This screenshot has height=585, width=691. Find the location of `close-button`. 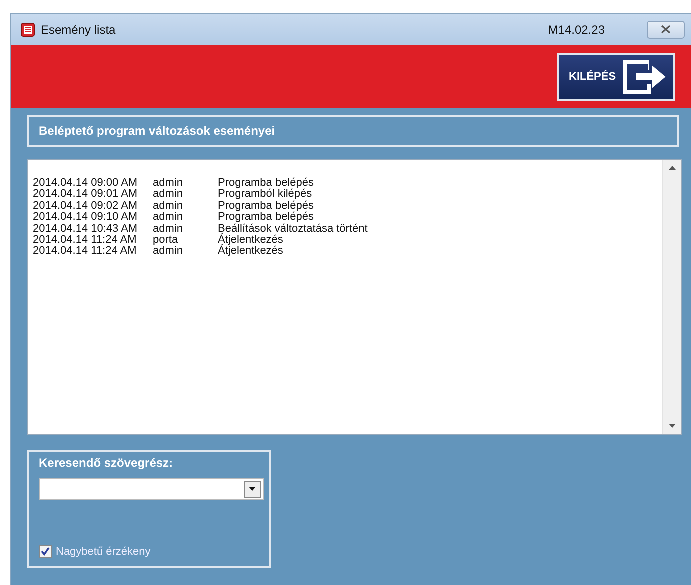

close-button is located at coordinates (666, 29).